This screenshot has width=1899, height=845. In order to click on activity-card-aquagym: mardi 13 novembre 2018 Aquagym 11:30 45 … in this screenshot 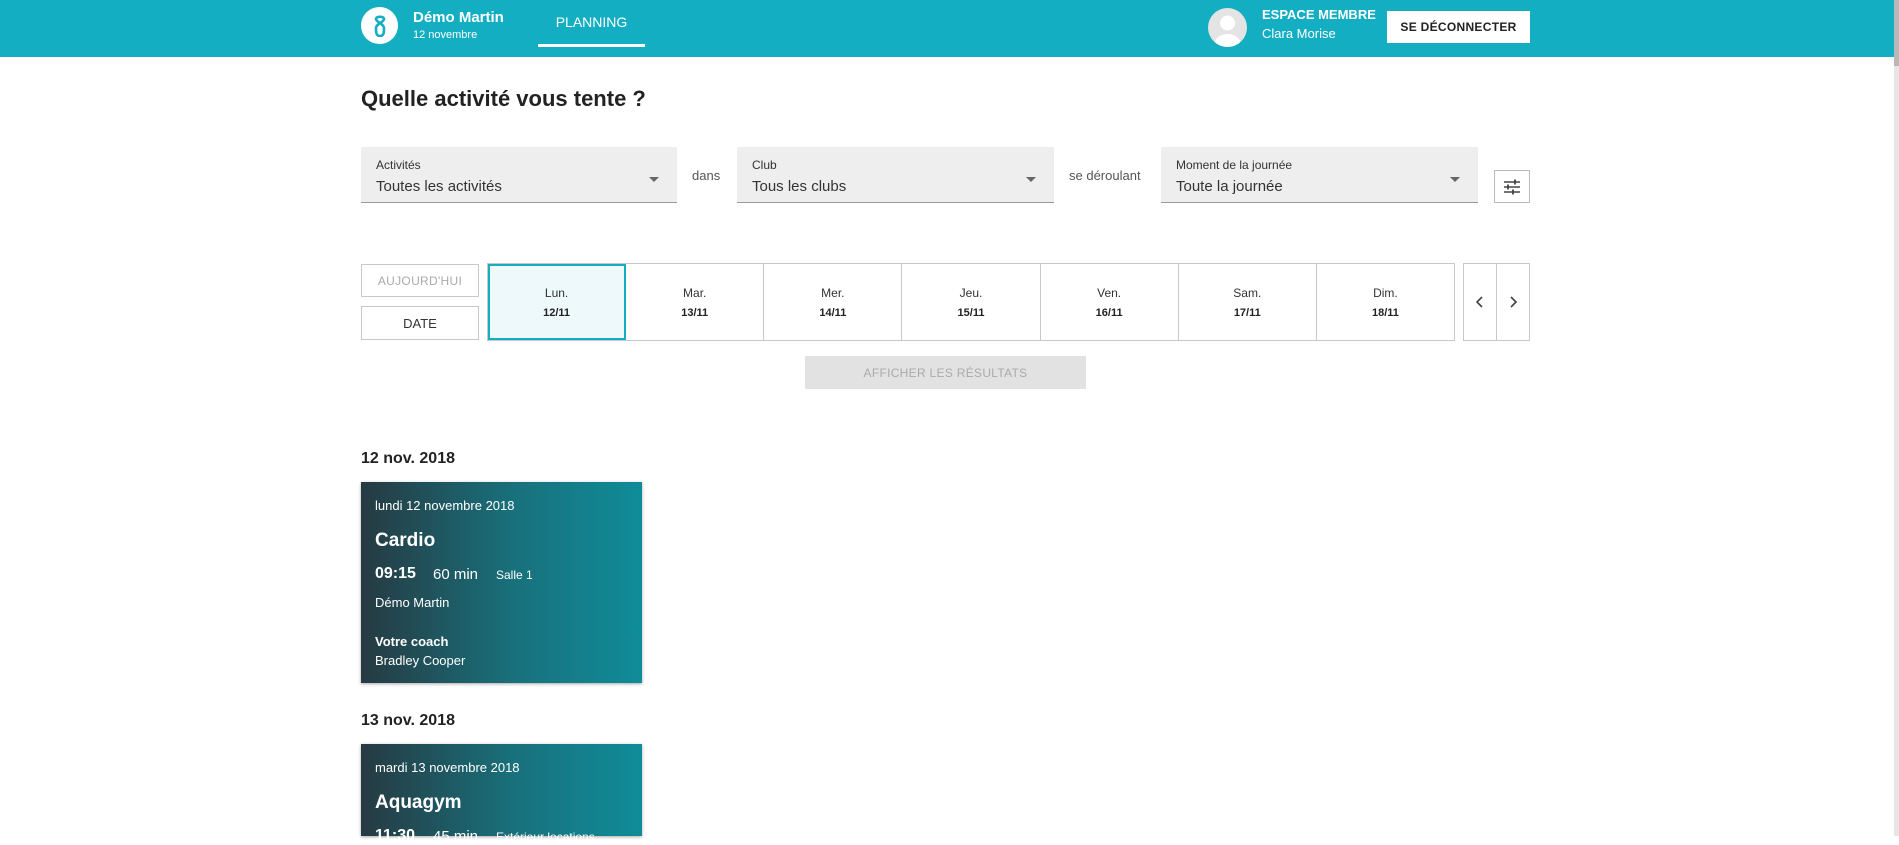, I will do `click(501, 794)`.